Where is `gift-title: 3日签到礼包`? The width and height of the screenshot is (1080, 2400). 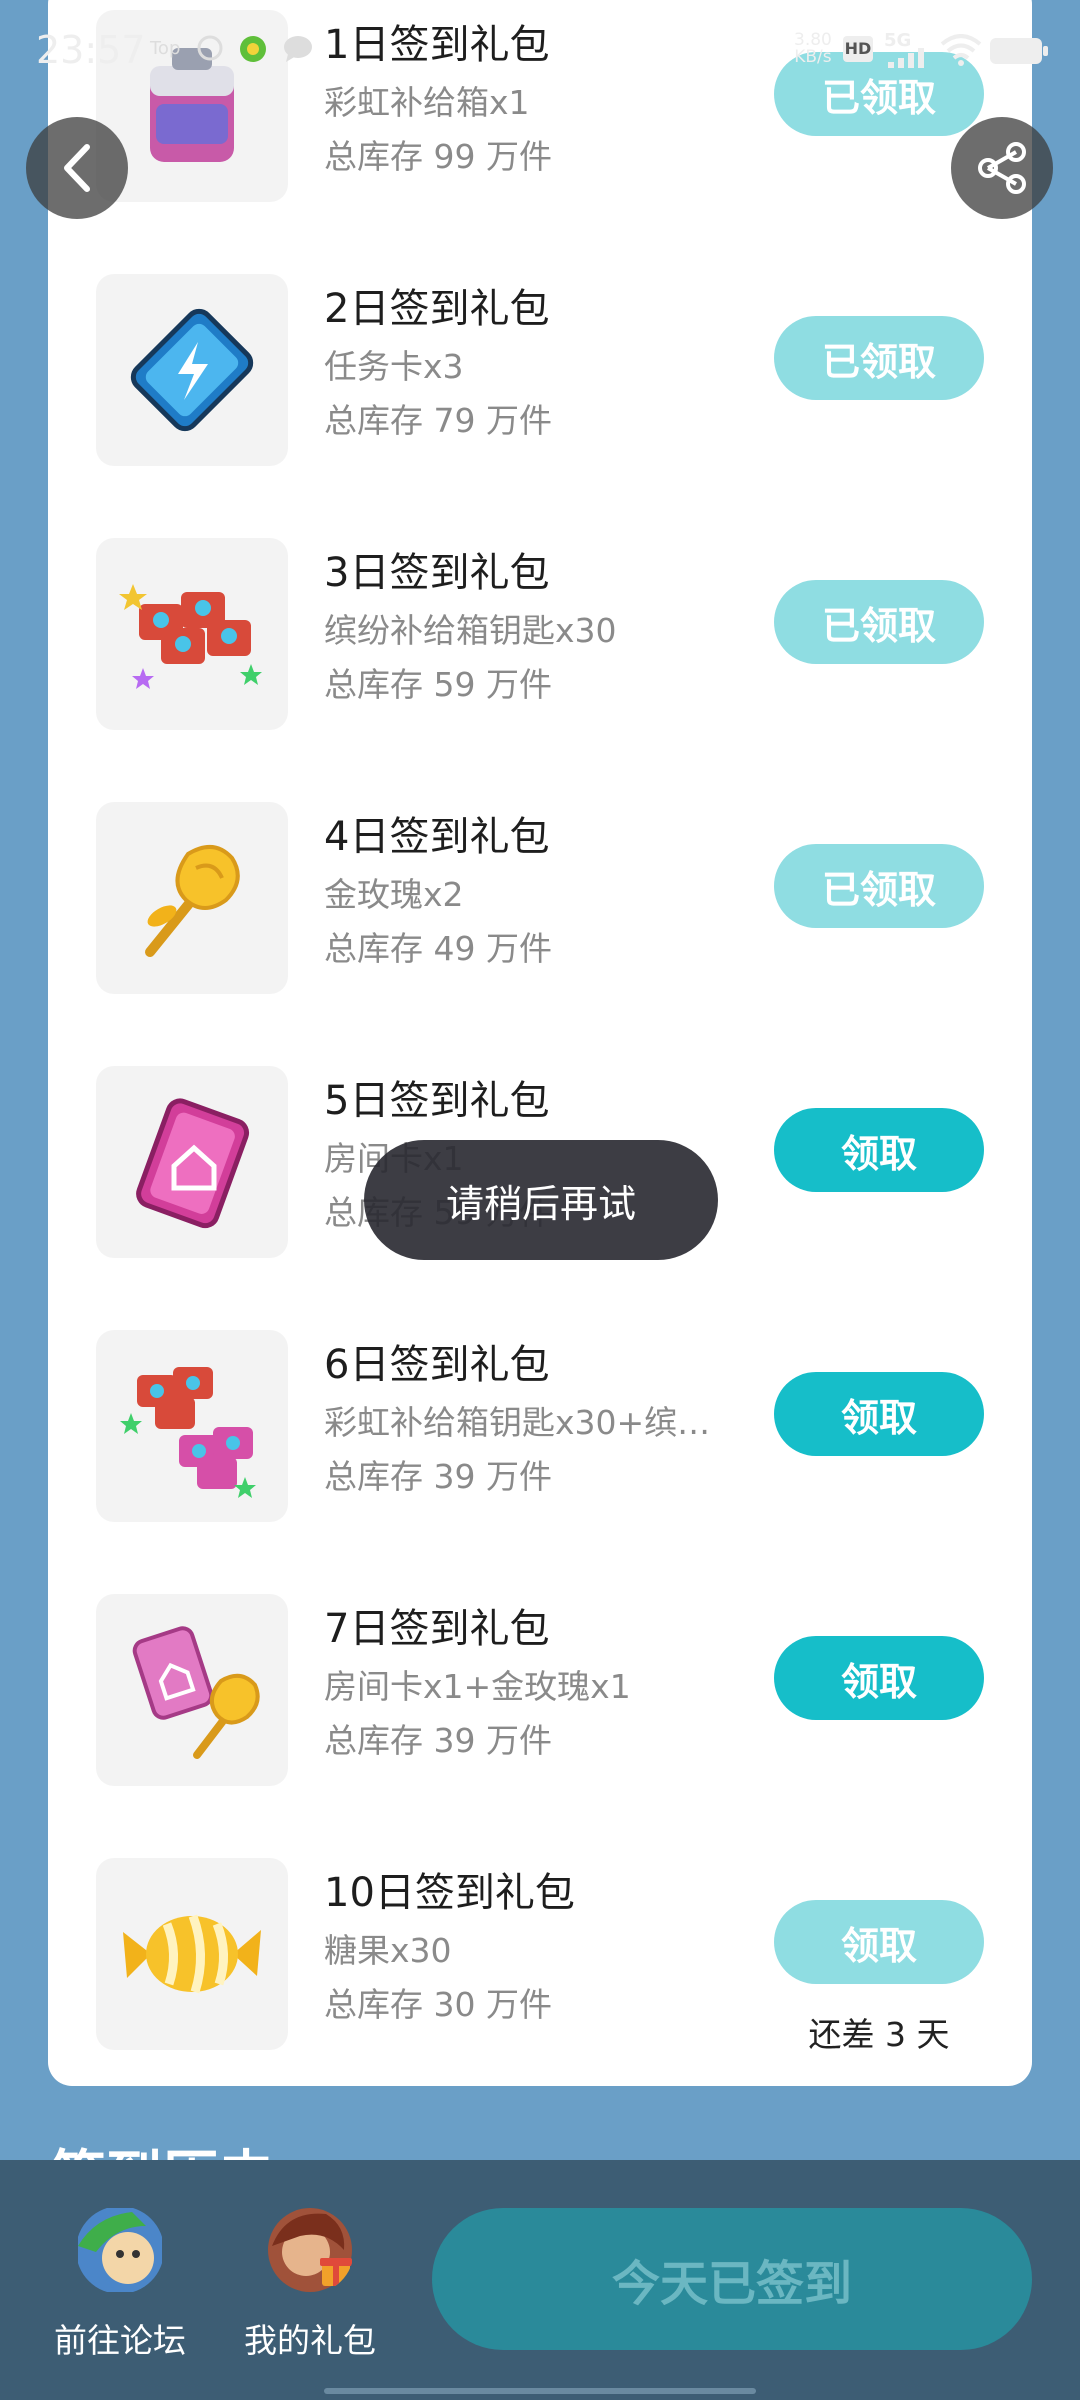
gift-title: 3日签到礼包 is located at coordinates (437, 573).